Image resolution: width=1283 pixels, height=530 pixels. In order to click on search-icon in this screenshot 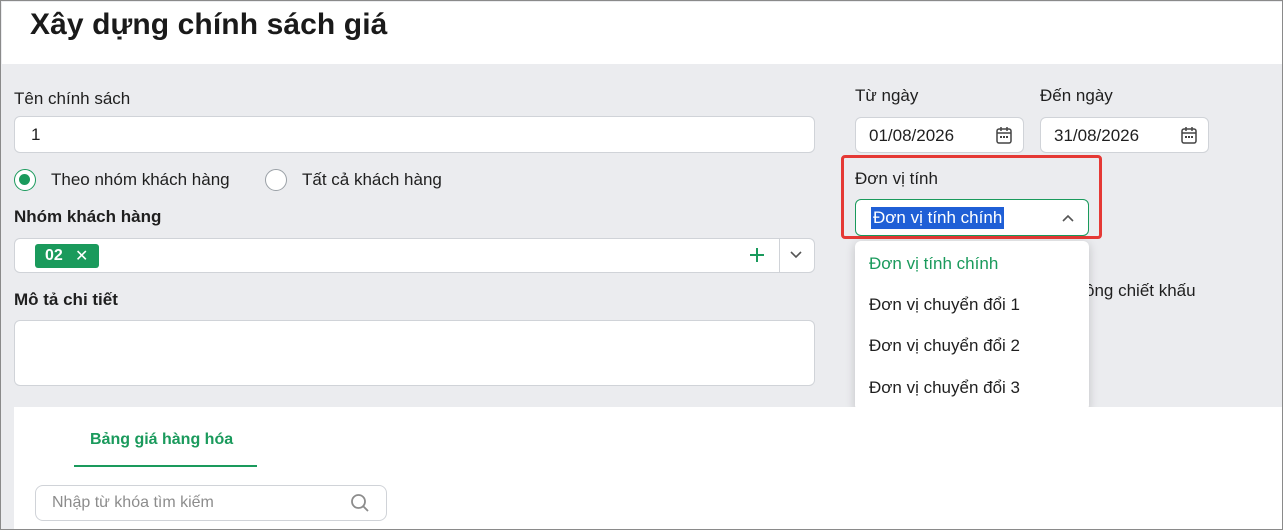, I will do `click(360, 503)`.